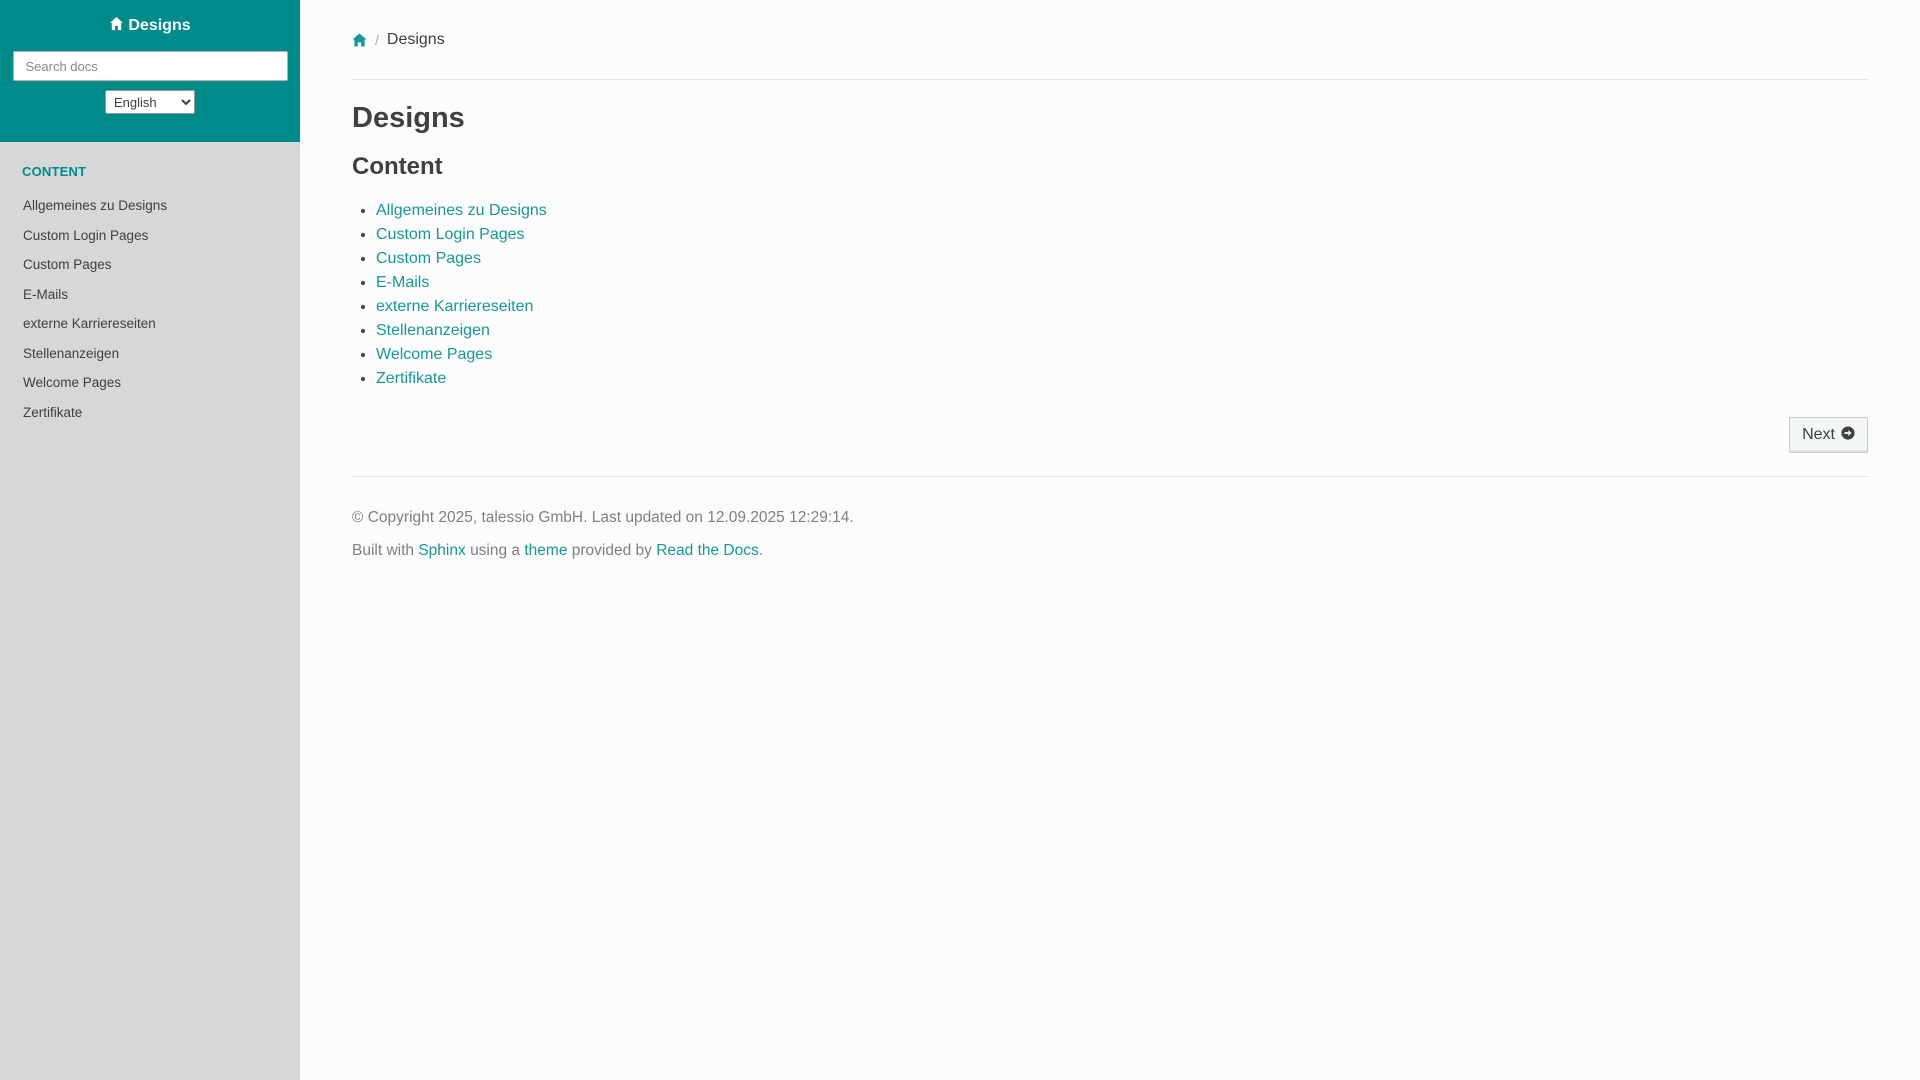 This screenshot has height=1080, width=1920. Describe the element at coordinates (1122, 379) in the screenshot. I see `toc-item: Zertifikate` at that location.